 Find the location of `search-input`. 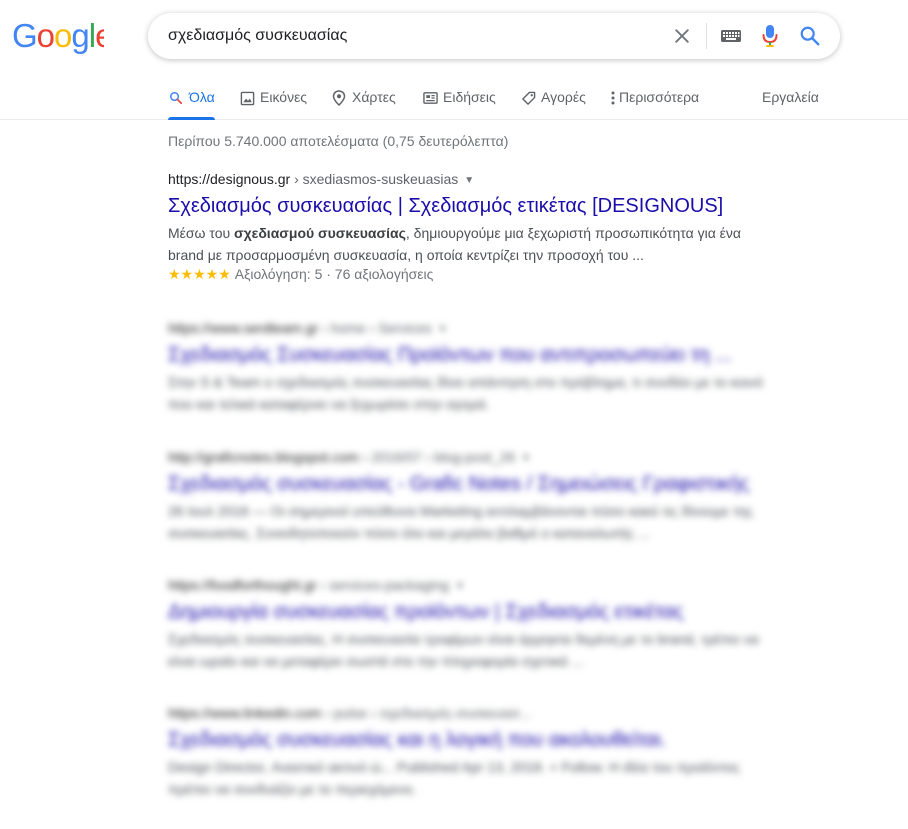

search-input is located at coordinates (418, 36).